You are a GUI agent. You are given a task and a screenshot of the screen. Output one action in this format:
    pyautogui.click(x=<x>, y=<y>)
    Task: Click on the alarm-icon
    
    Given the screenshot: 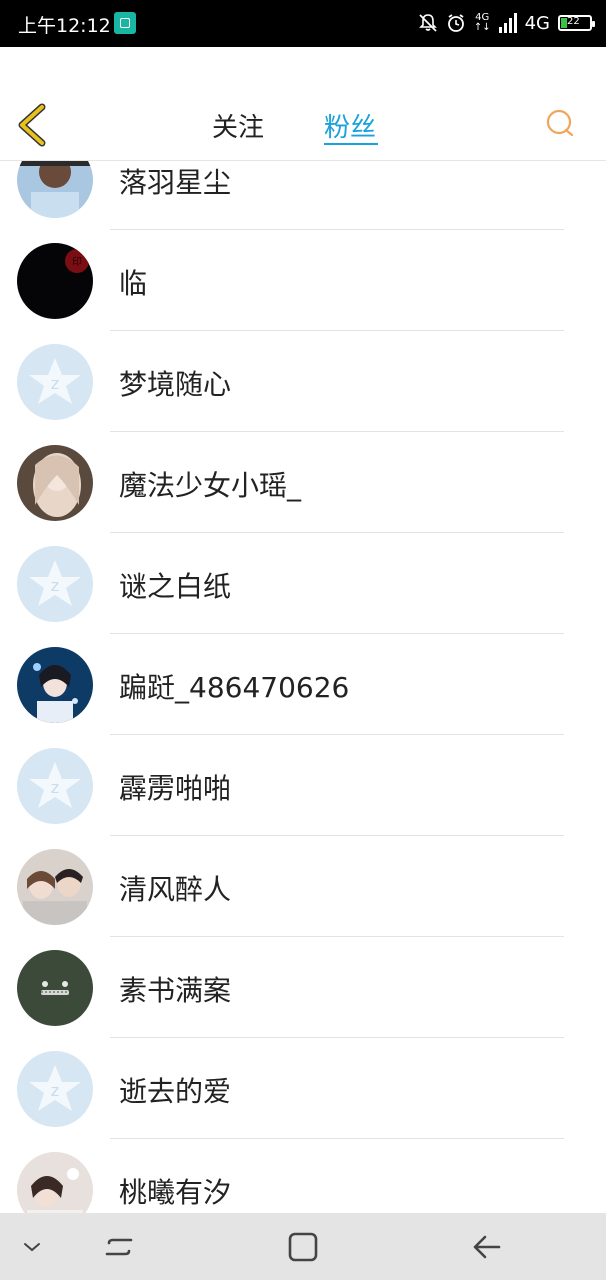 What is the action you would take?
    pyautogui.click(x=455, y=23)
    